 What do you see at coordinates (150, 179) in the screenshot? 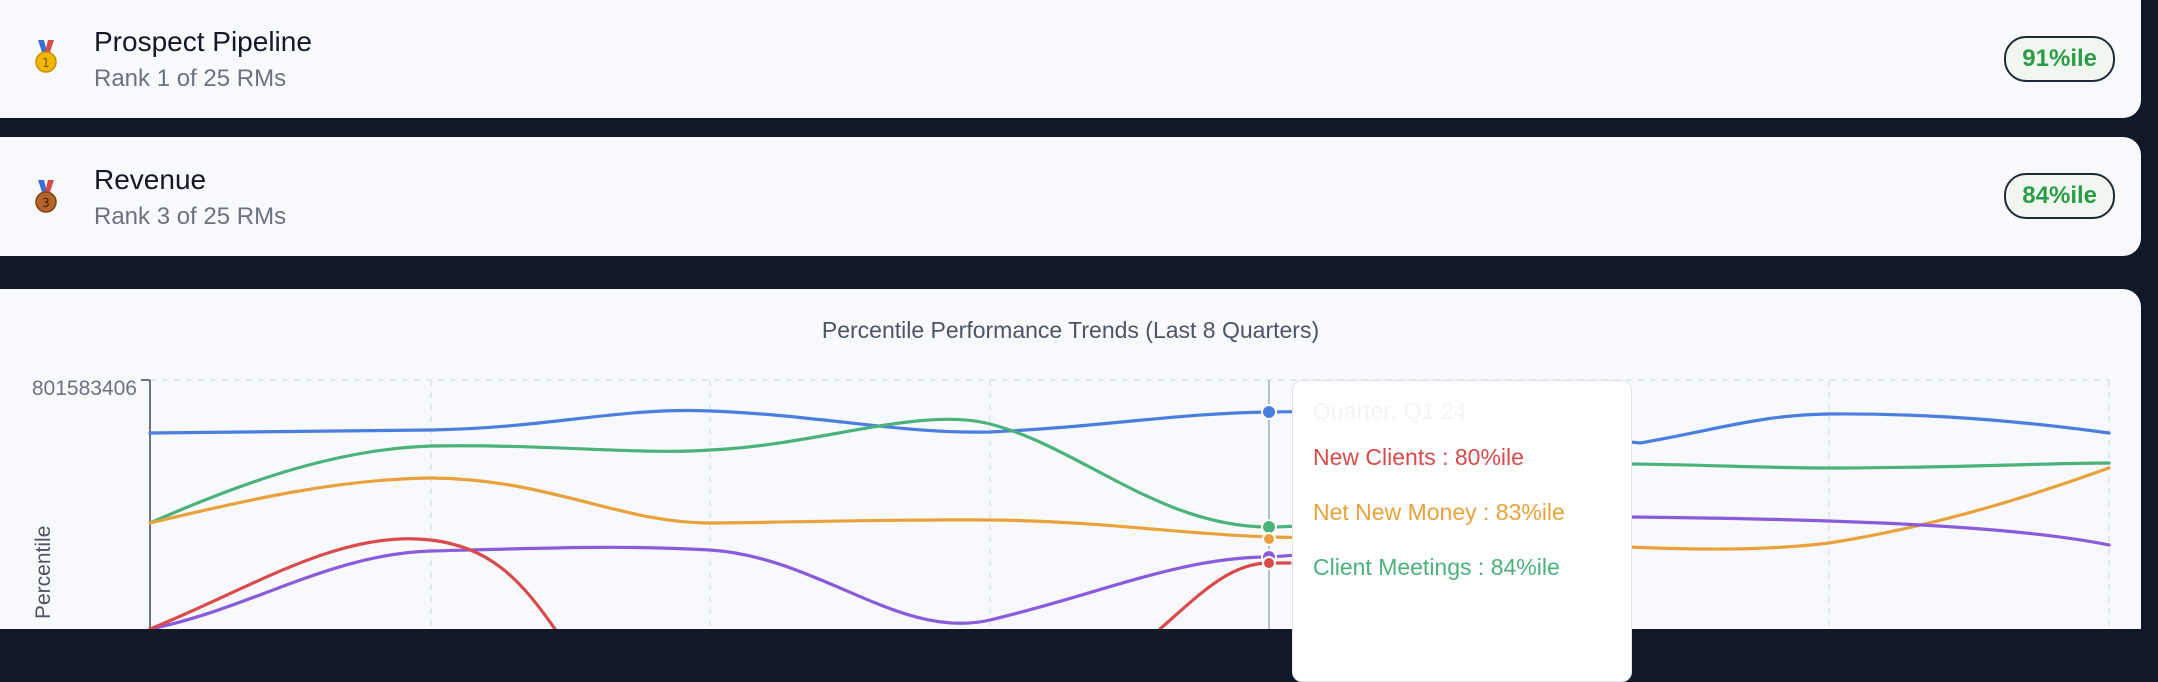
I see `metric-title: Revenue` at bounding box center [150, 179].